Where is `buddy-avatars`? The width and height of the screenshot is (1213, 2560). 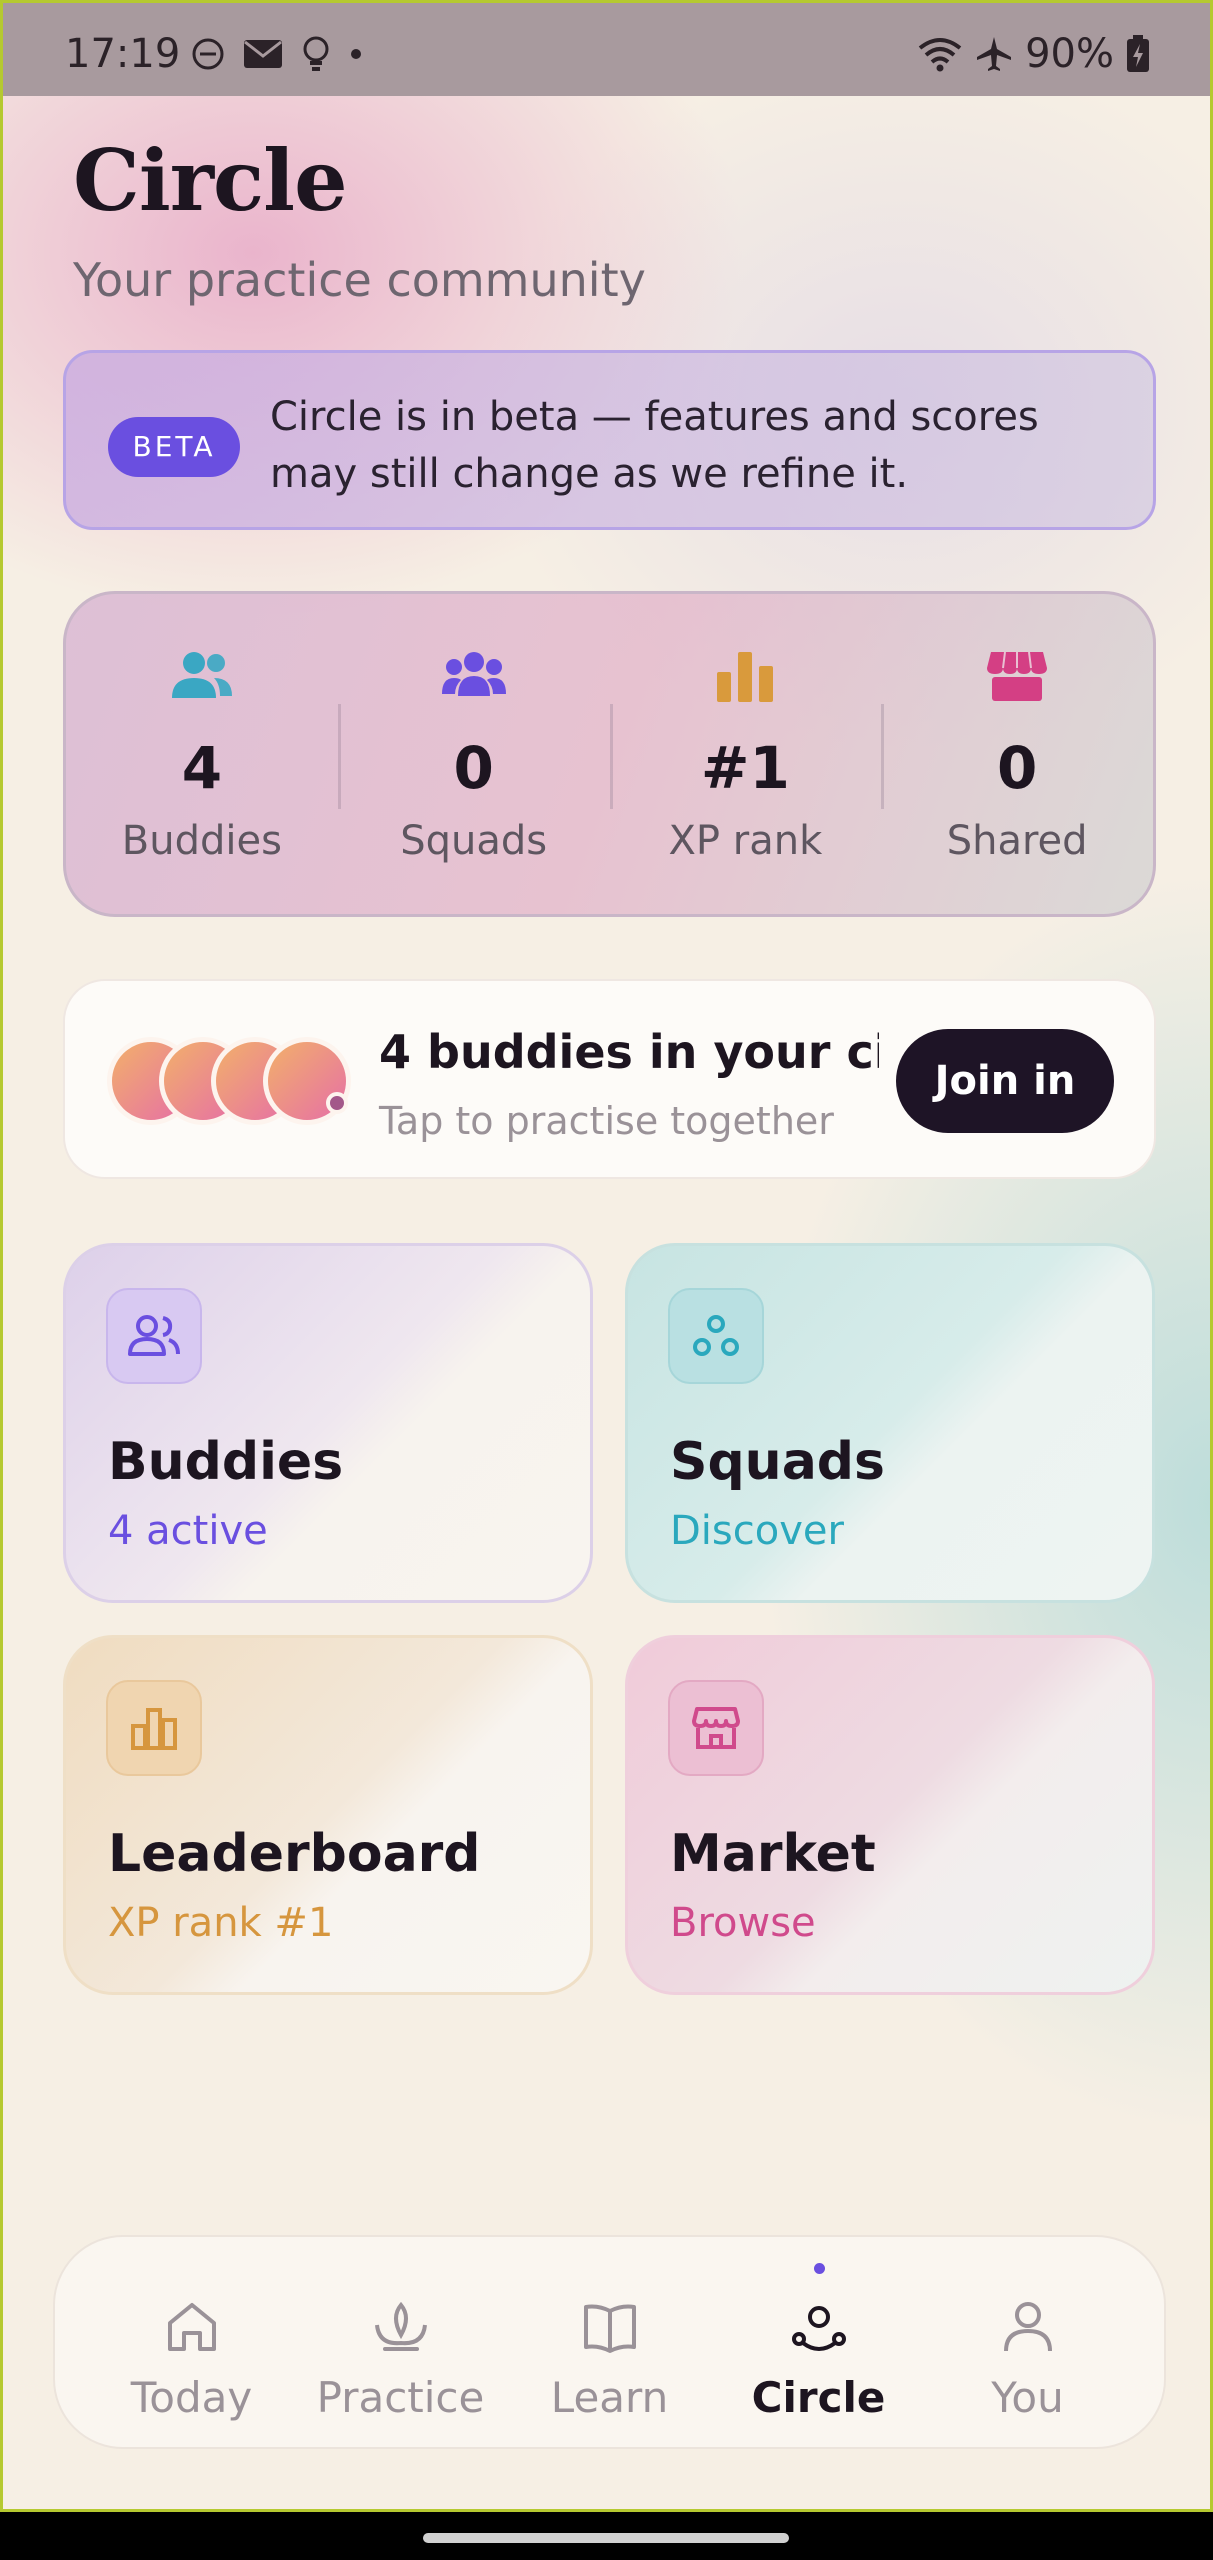
buddy-avatars is located at coordinates (229, 1082).